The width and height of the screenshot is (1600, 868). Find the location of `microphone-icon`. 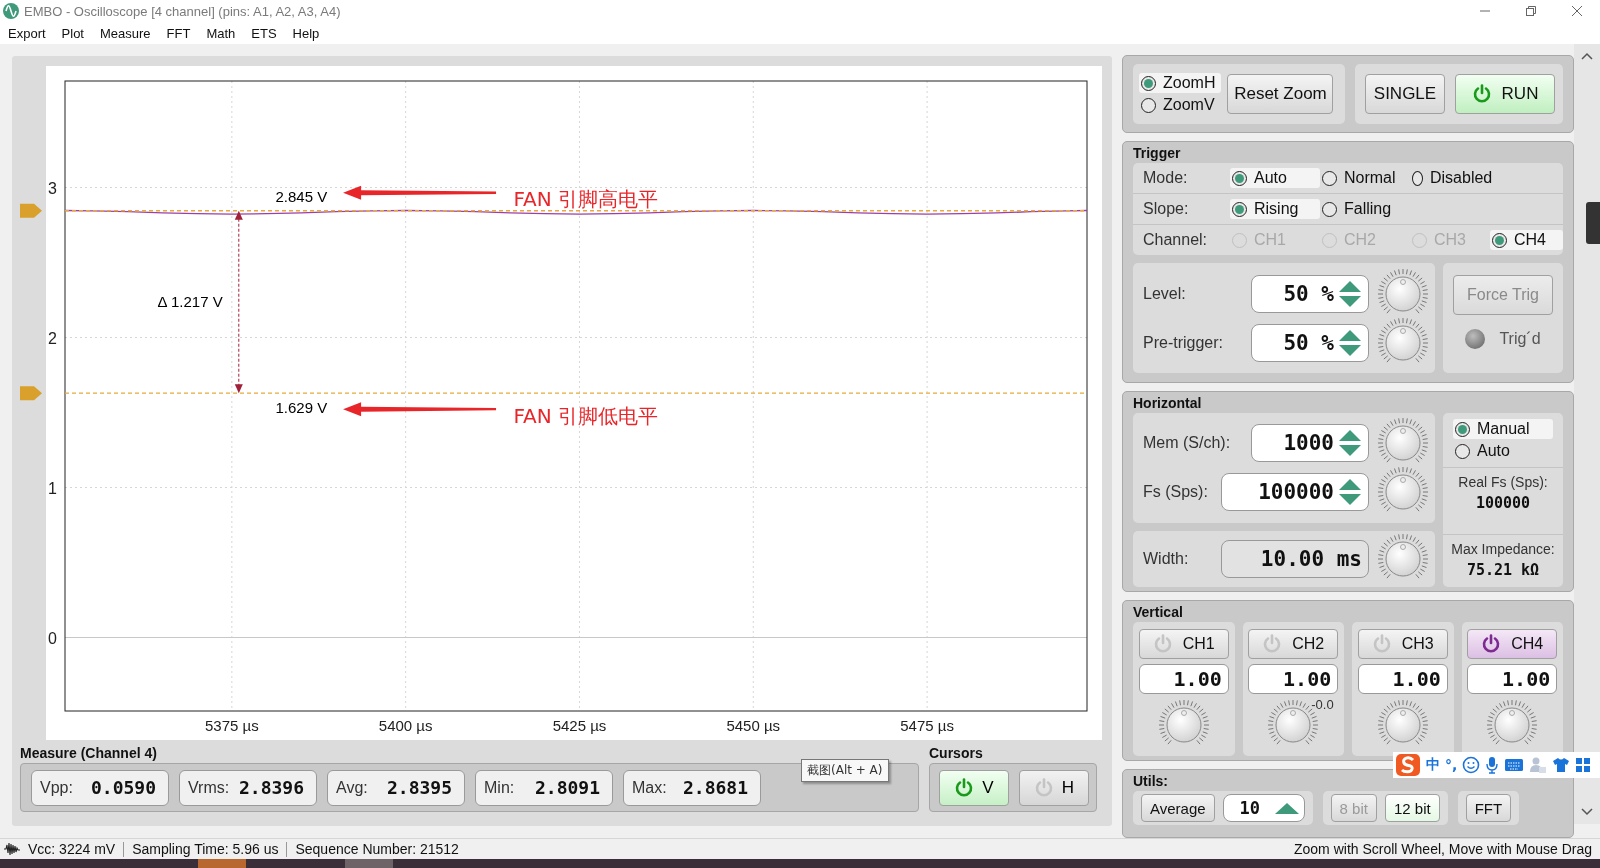

microphone-icon is located at coordinates (1492, 765).